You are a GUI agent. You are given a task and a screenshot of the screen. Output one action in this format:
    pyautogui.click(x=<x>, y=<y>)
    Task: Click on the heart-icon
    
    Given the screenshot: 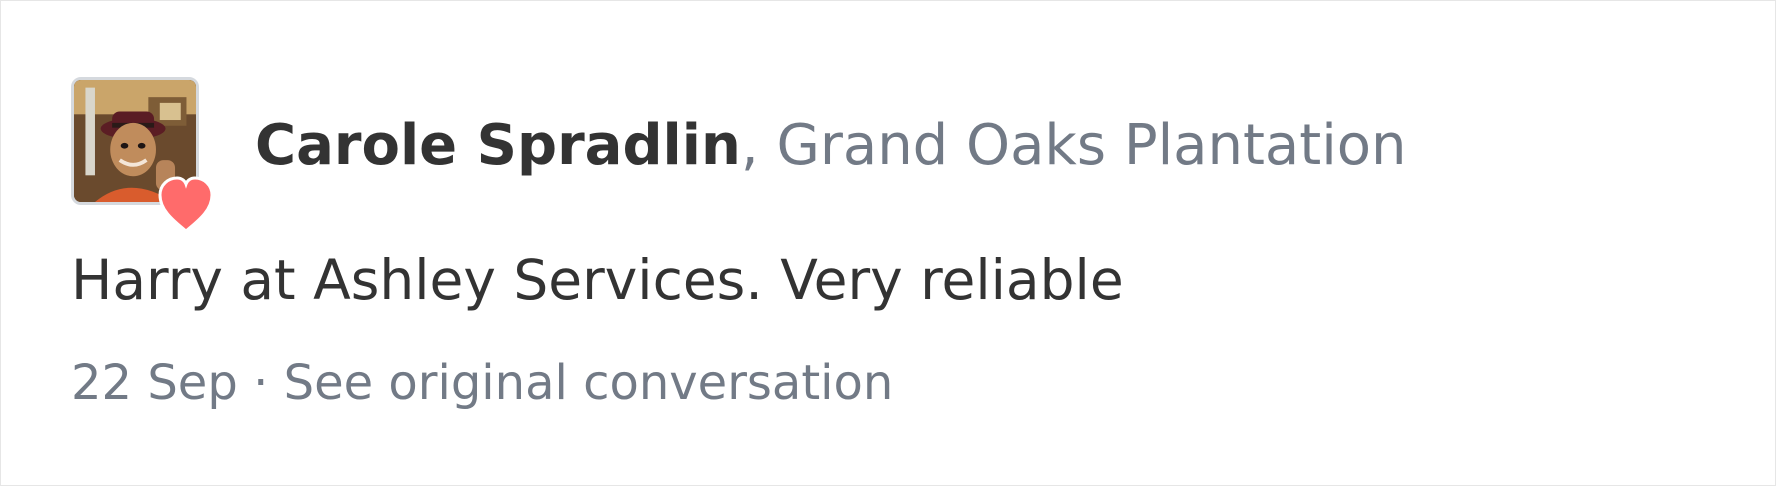 What is the action you would take?
    pyautogui.click(x=186, y=204)
    